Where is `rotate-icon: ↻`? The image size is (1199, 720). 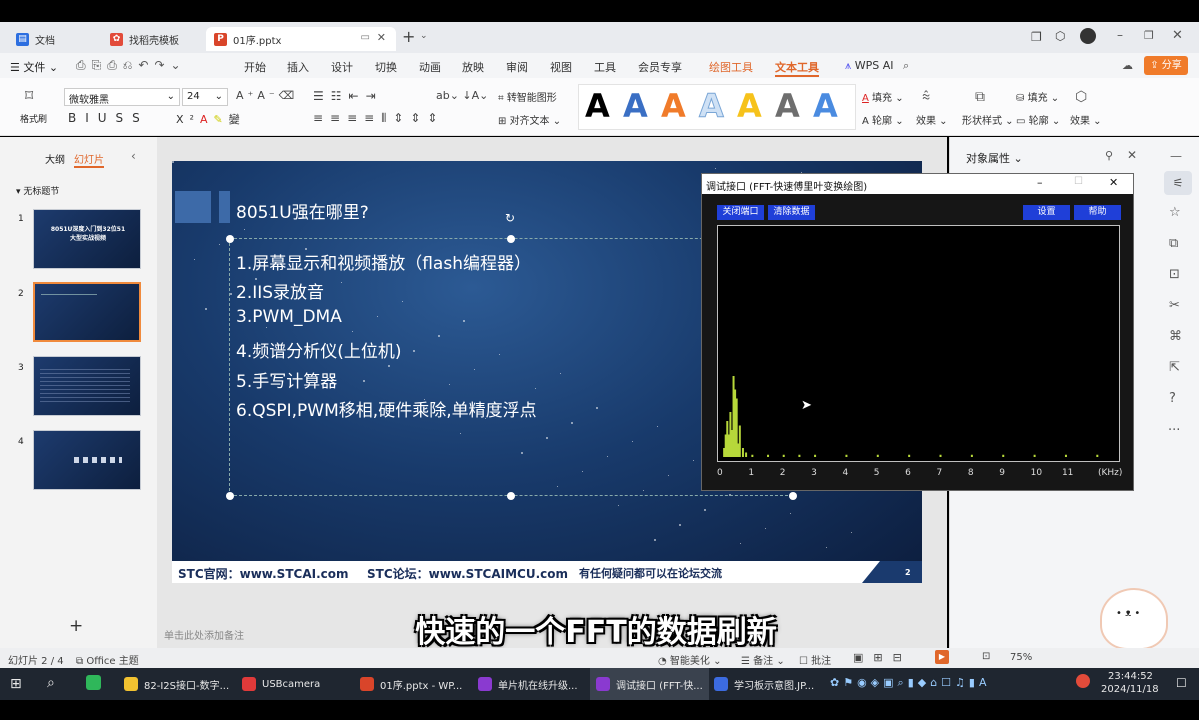
rotate-icon: ↻ is located at coordinates (510, 218).